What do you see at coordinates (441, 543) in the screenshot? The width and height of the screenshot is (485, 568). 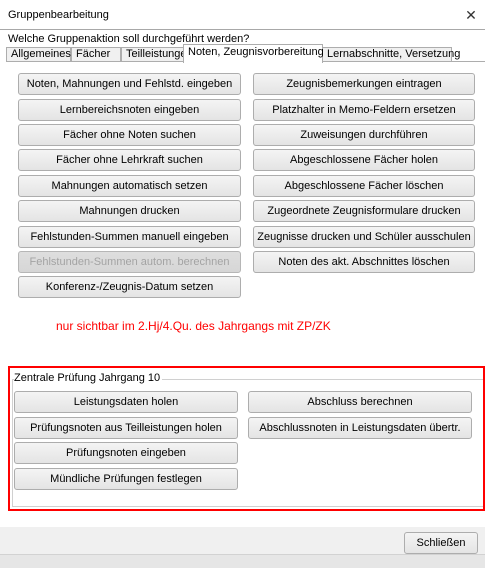 I see `close-button: Schließen` at bounding box center [441, 543].